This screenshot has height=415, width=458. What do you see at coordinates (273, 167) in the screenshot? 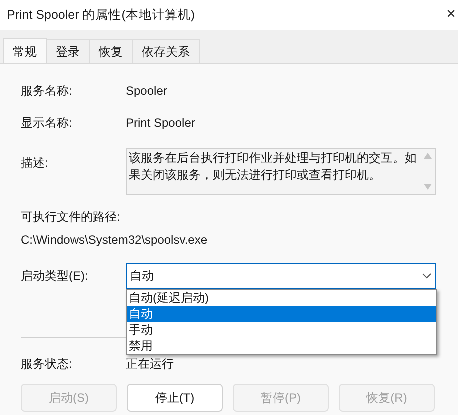
I see `description-text: 该服务在后台执行打印作业并处理与打印机的交互。如果关闭该服务，则无法进行打印或查看打印机。` at bounding box center [273, 167].